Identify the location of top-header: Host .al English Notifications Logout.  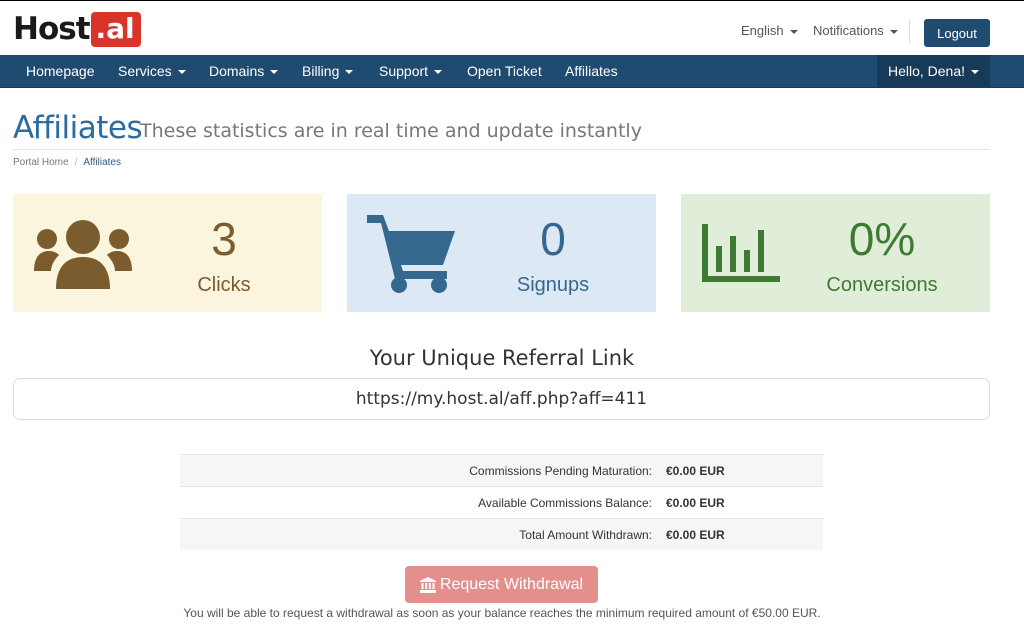
(512, 27).